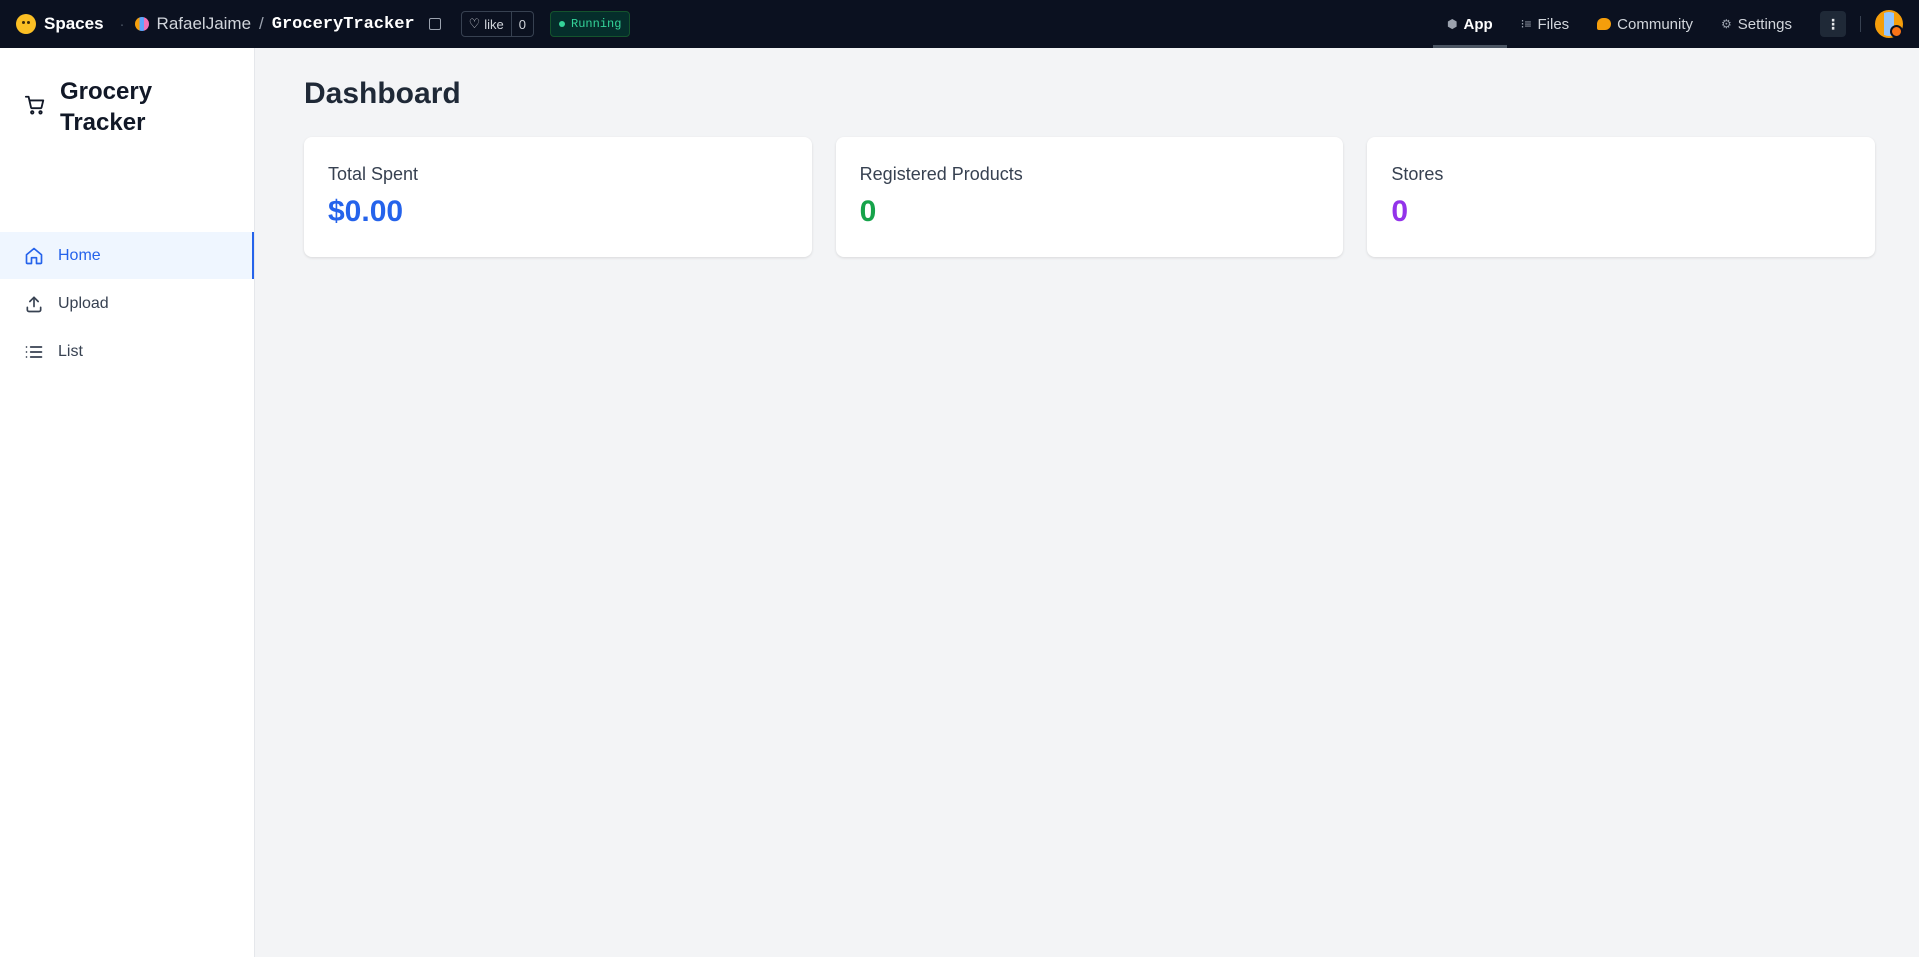 The width and height of the screenshot is (1919, 957). I want to click on spaces-link: Spaces, so click(74, 24).